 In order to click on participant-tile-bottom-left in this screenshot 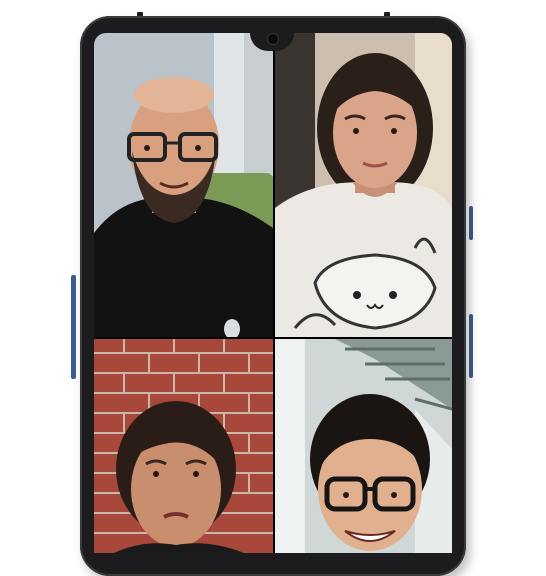, I will do `click(183, 446)`.